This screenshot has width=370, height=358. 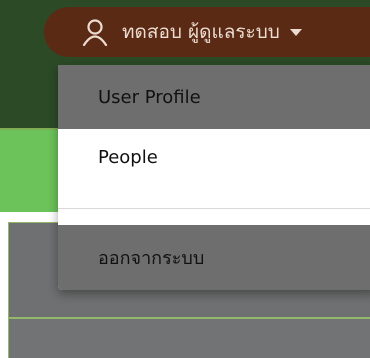 I want to click on user-icon, so click(x=95, y=32).